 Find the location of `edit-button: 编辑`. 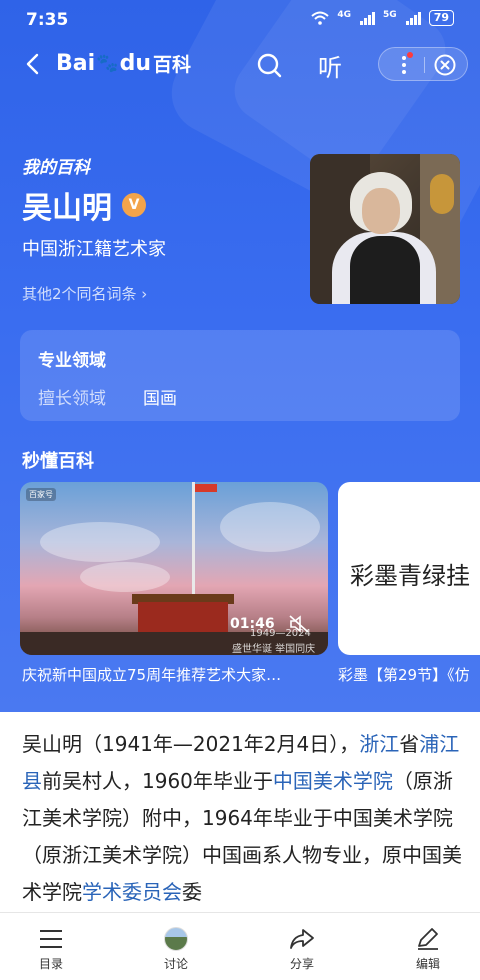

edit-button: 编辑 is located at coordinates (428, 946).